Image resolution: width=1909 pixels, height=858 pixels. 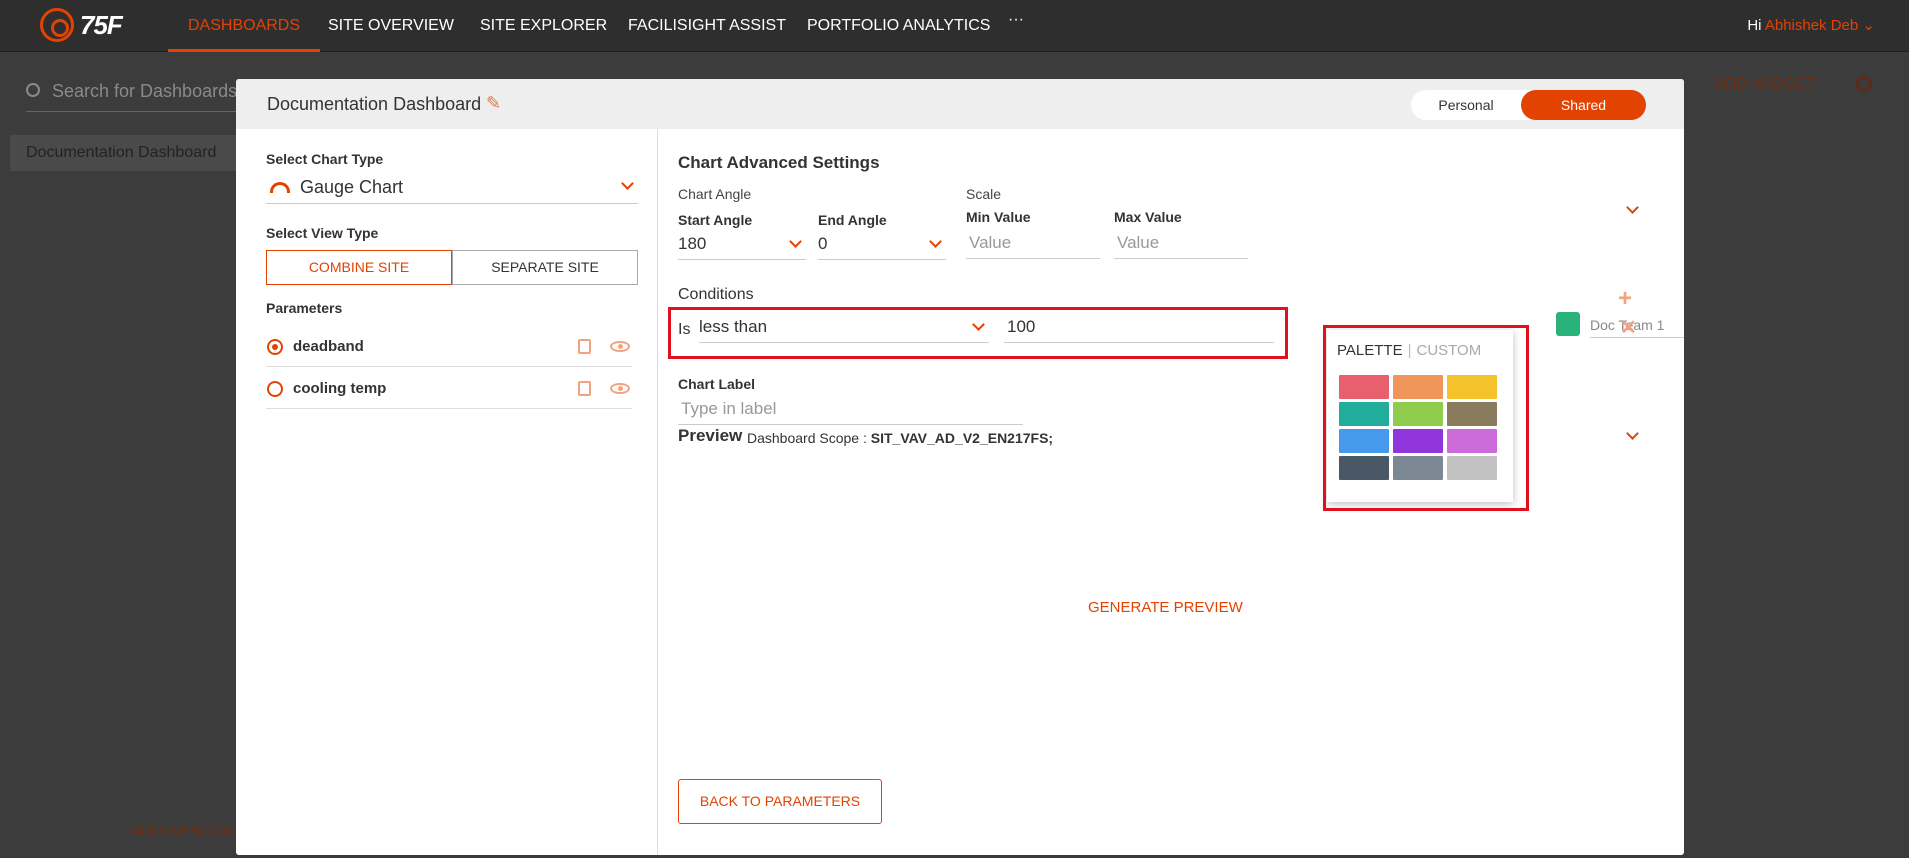 I want to click on visibility-toggle: Personal Shared, so click(x=1528, y=105).